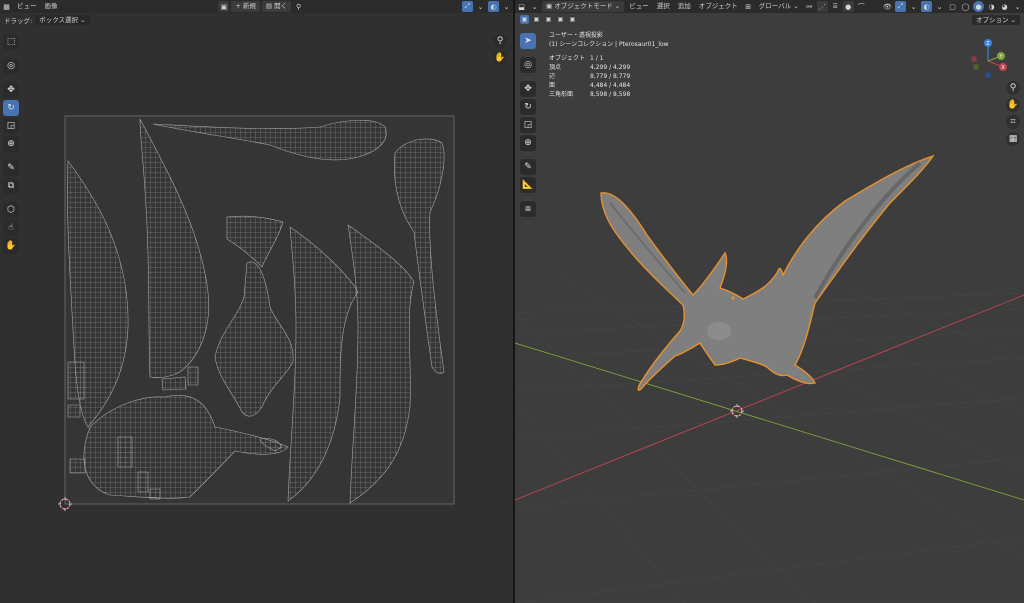 Image resolution: width=1024 pixels, height=603 pixels. I want to click on orientation-icon: ⊞, so click(748, 6).